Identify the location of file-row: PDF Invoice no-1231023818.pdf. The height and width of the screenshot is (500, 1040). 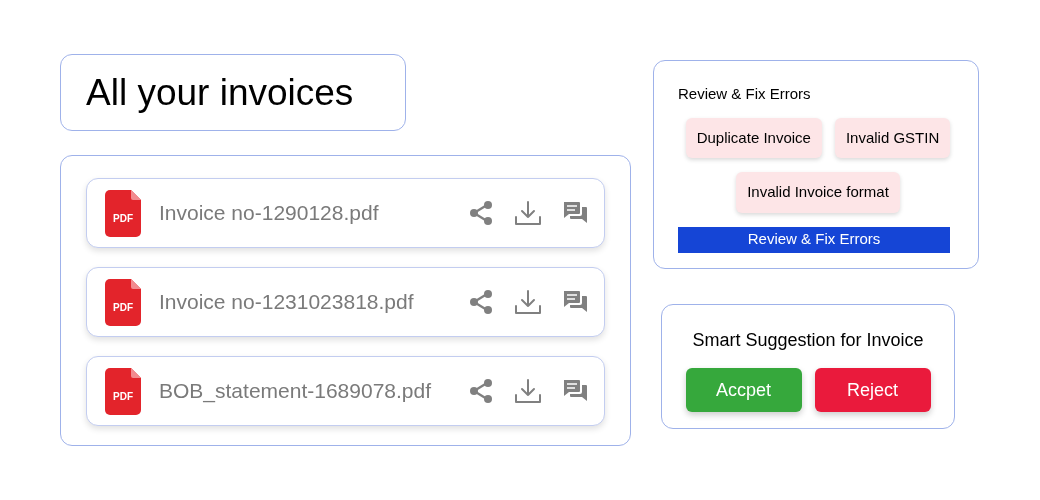
(345, 302).